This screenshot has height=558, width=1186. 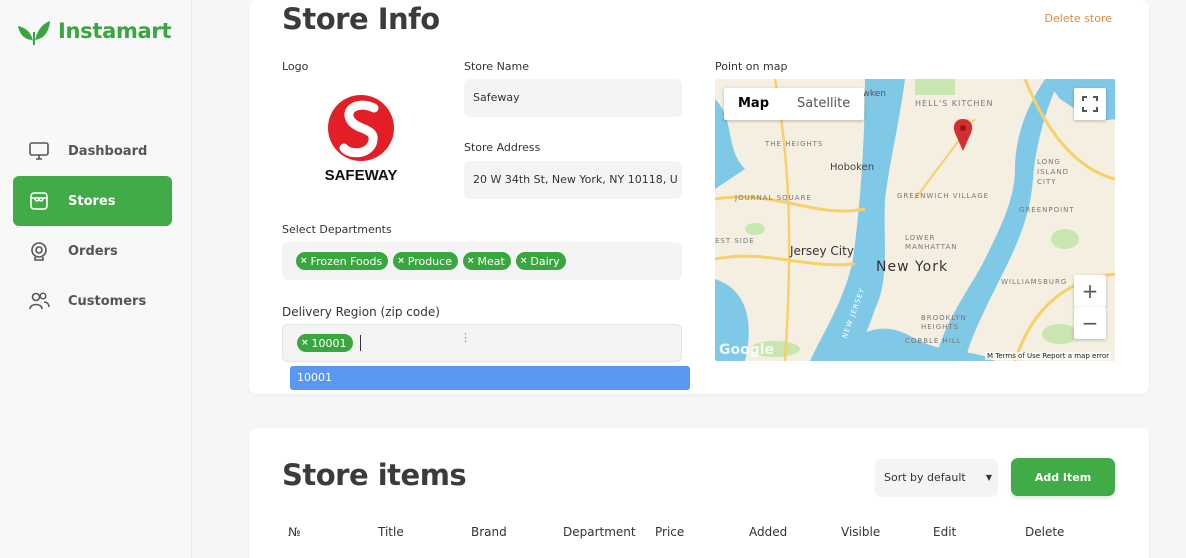 I want to click on column-header: Department, so click(x=599, y=532).